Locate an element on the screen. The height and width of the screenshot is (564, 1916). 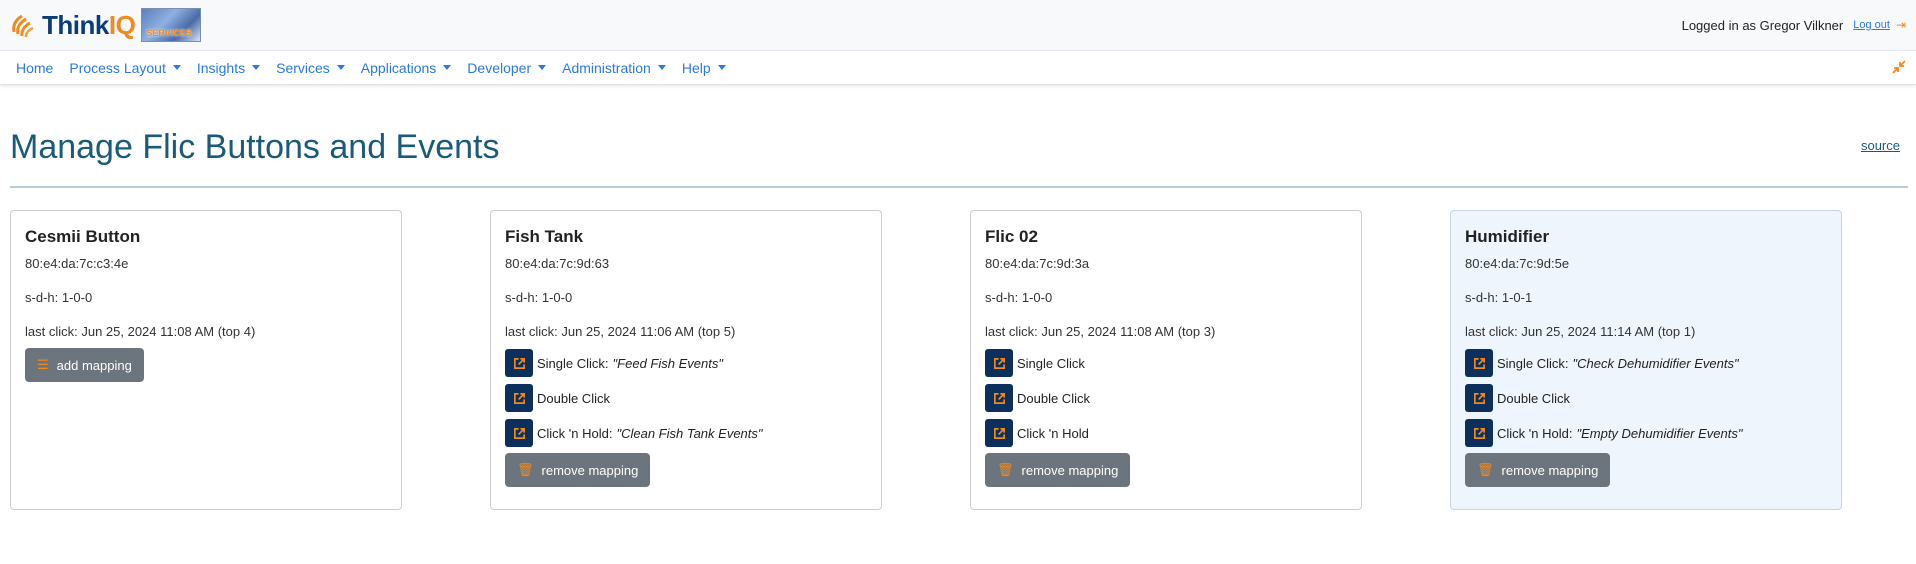
collapse-icon is located at coordinates (1899, 67).